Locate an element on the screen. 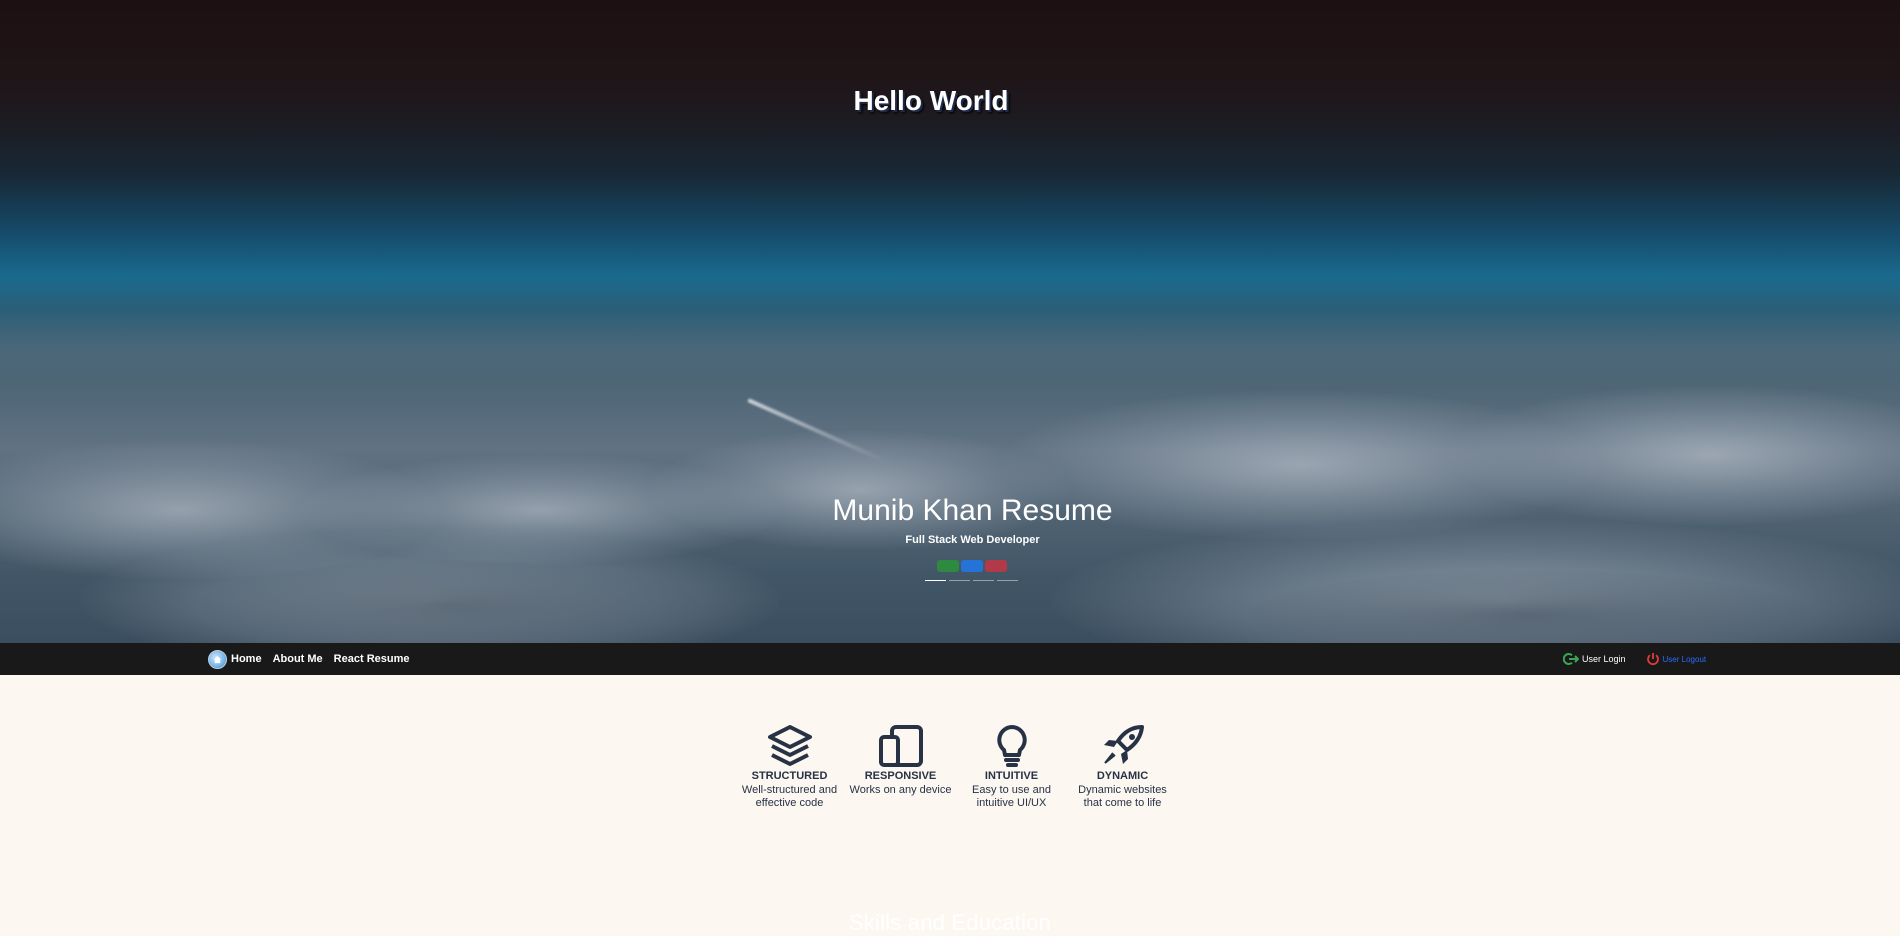 The image size is (1900, 936). user-login-link: User Login is located at coordinates (1594, 659).